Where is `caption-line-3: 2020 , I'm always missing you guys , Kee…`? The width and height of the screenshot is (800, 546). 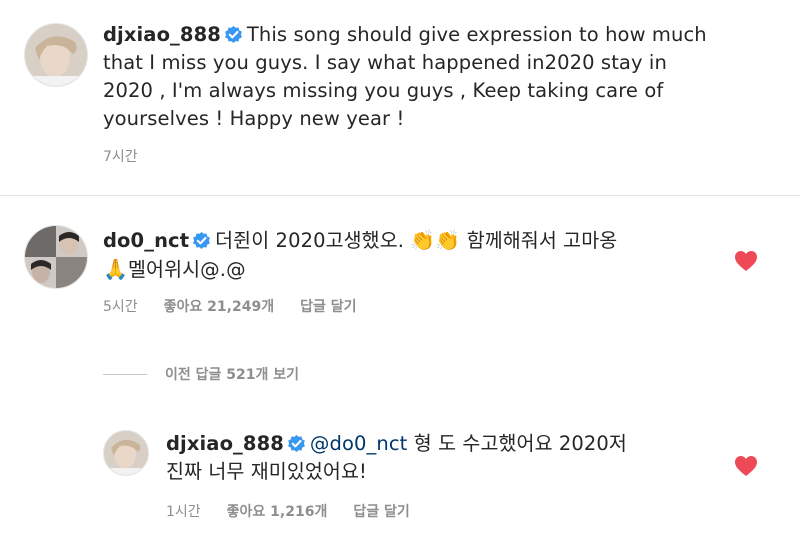
caption-line-3: 2020 , I'm always missing you guys , Kee… is located at coordinates (383, 90).